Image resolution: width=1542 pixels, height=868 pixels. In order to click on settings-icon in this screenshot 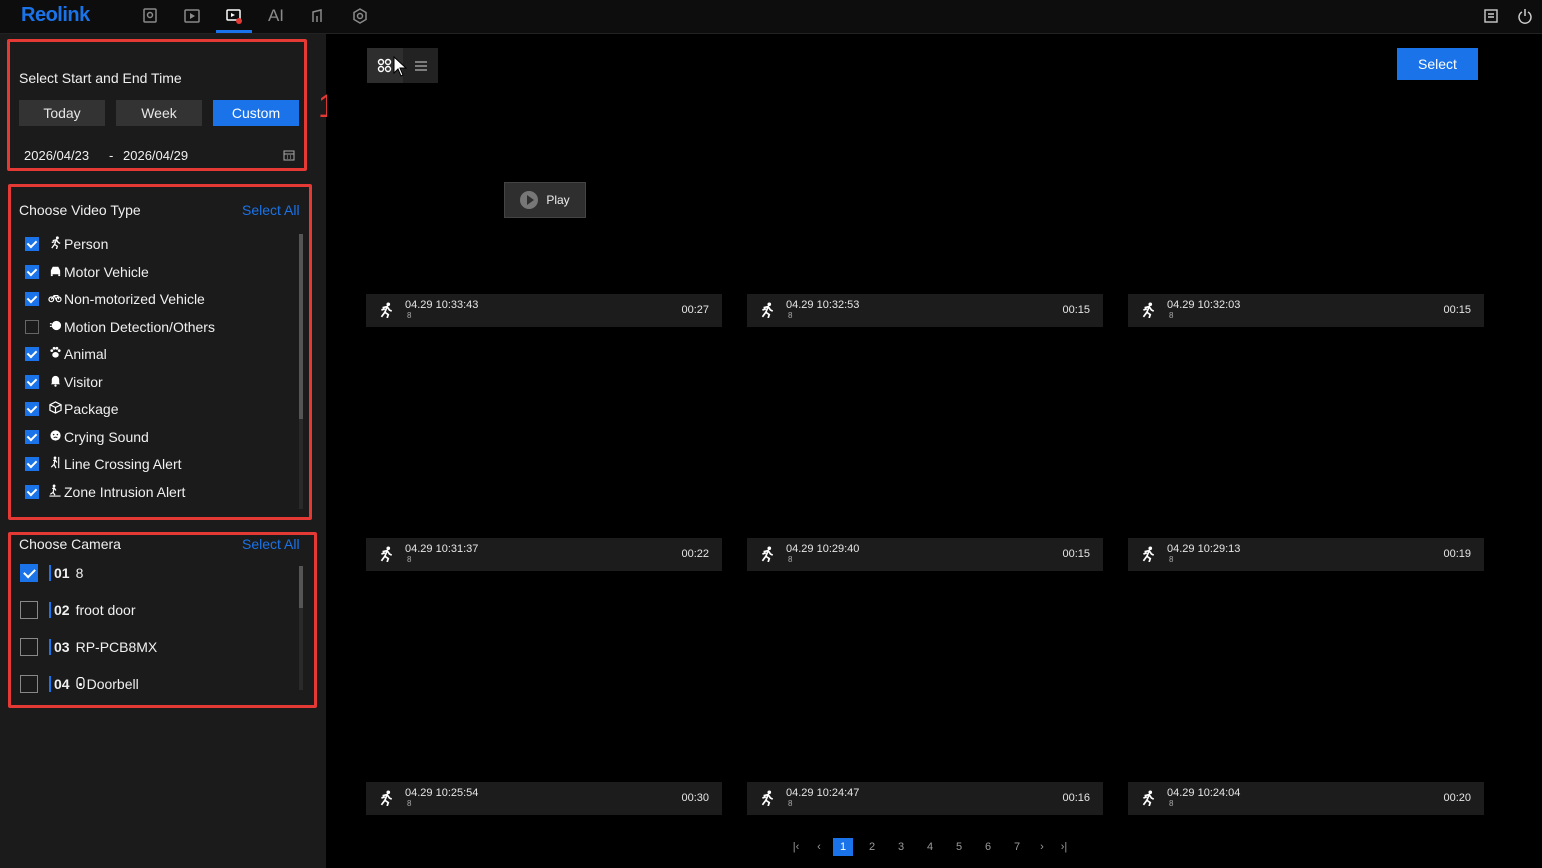, I will do `click(360, 16)`.